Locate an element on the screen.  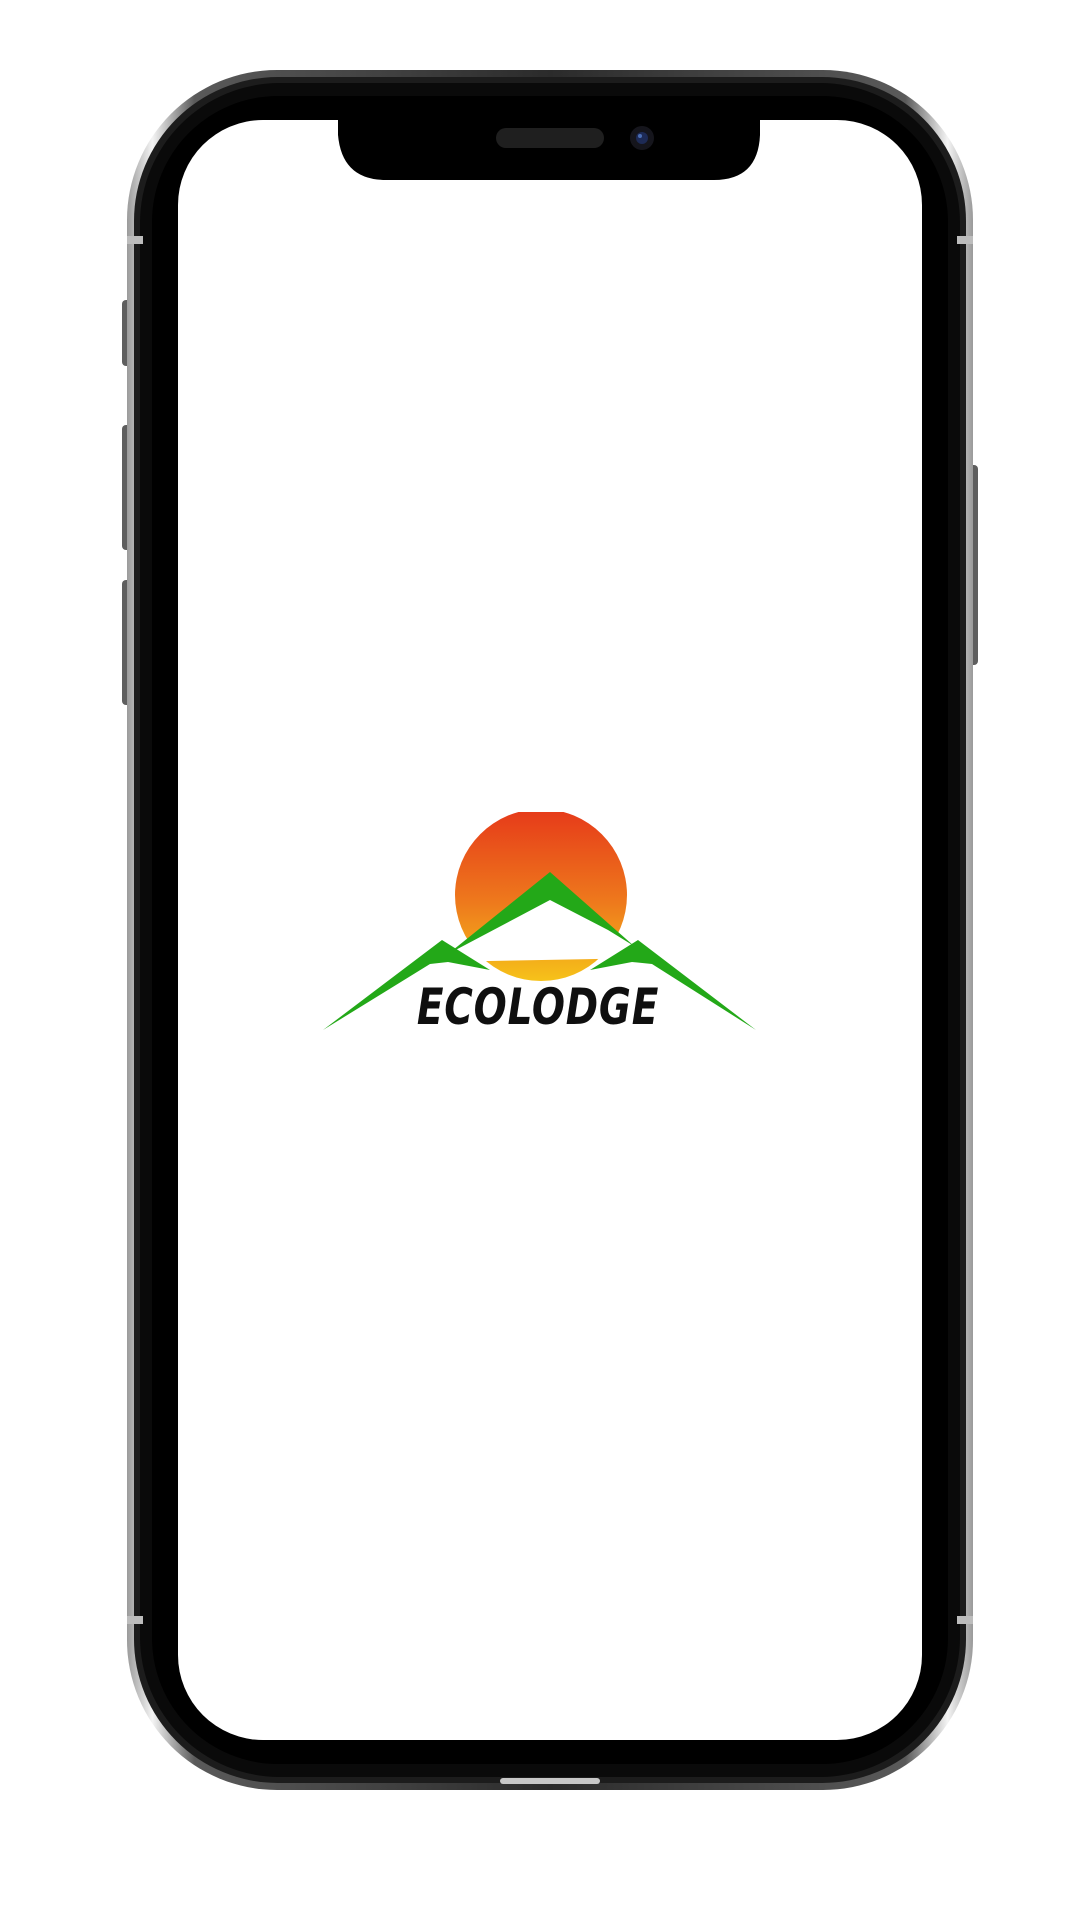
speaker-grille is located at coordinates (550, 138).